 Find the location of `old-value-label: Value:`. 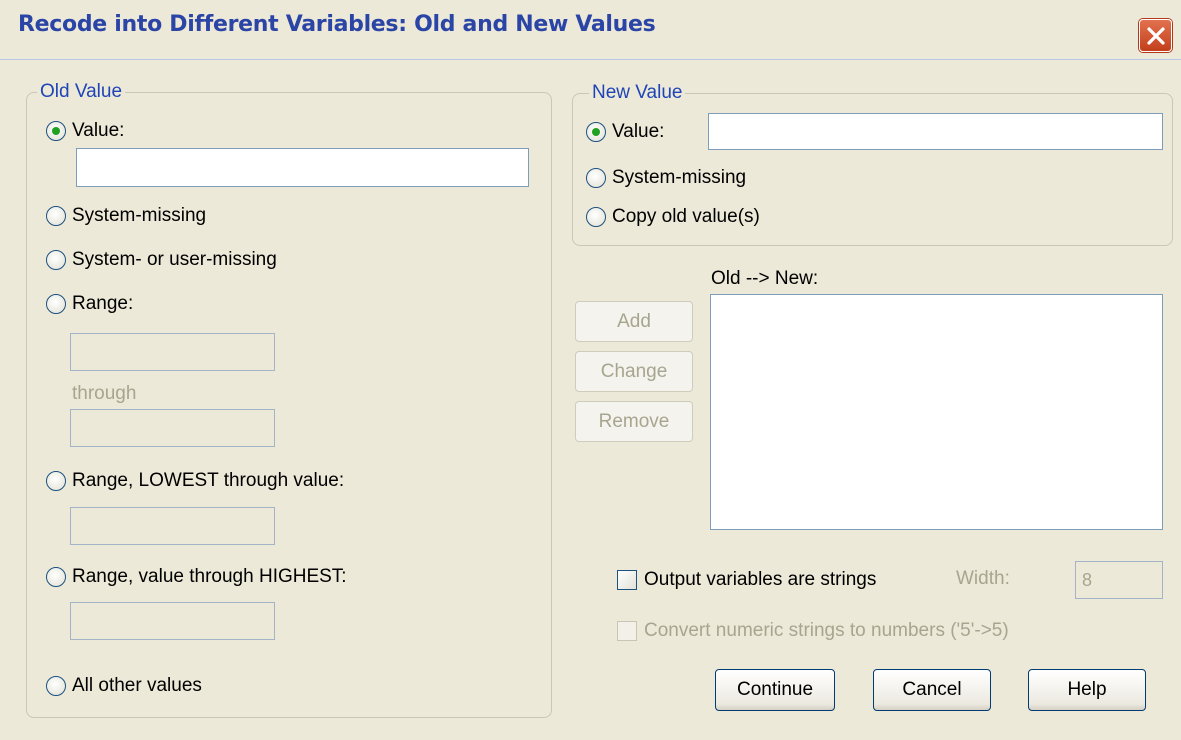

old-value-label: Value: is located at coordinates (98, 130).